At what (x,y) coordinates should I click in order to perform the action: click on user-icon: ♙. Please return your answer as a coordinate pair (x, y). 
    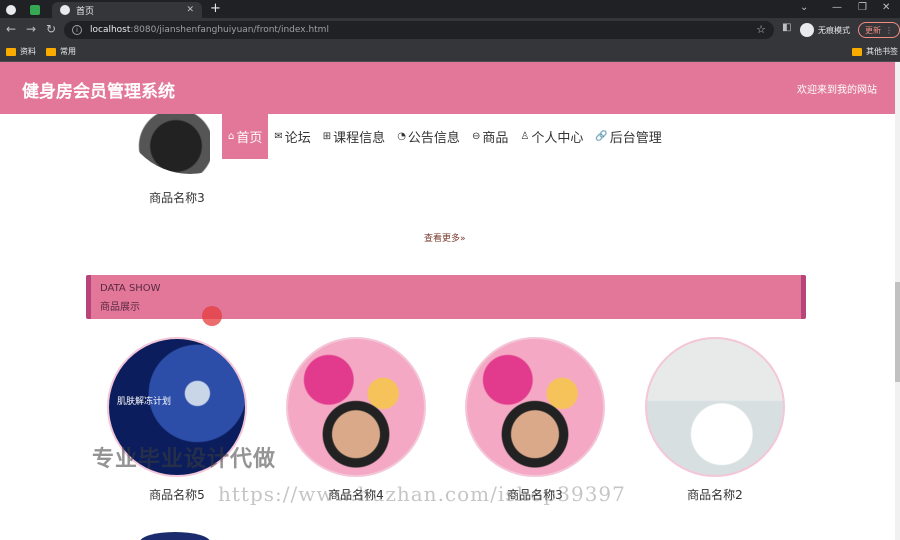
    Looking at the image, I should click on (525, 136).